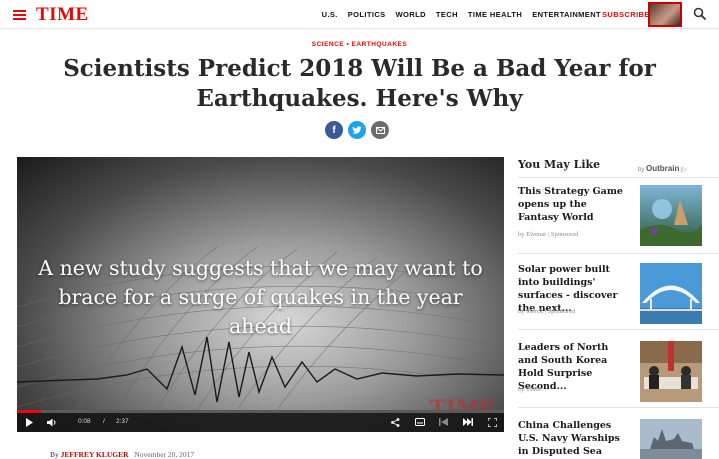 The image size is (719, 459). What do you see at coordinates (164, 454) in the screenshot?
I see `publish-date: November 20, 2017` at bounding box center [164, 454].